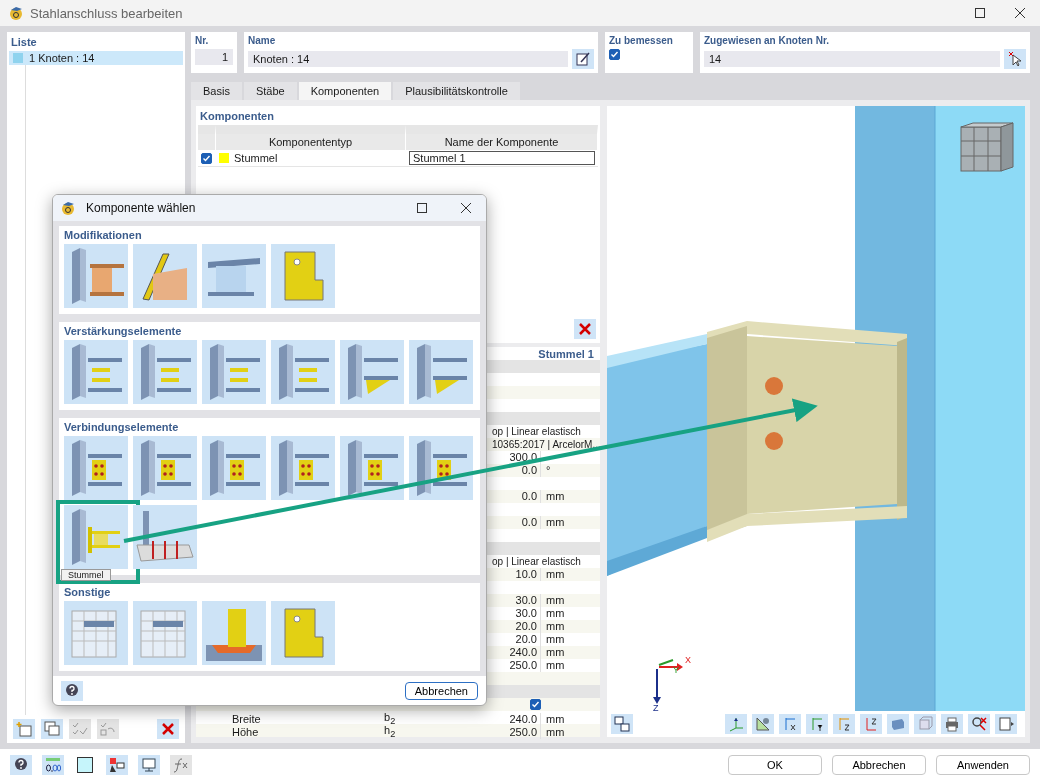  I want to click on table-cell: 250.0, so click(516, 733).